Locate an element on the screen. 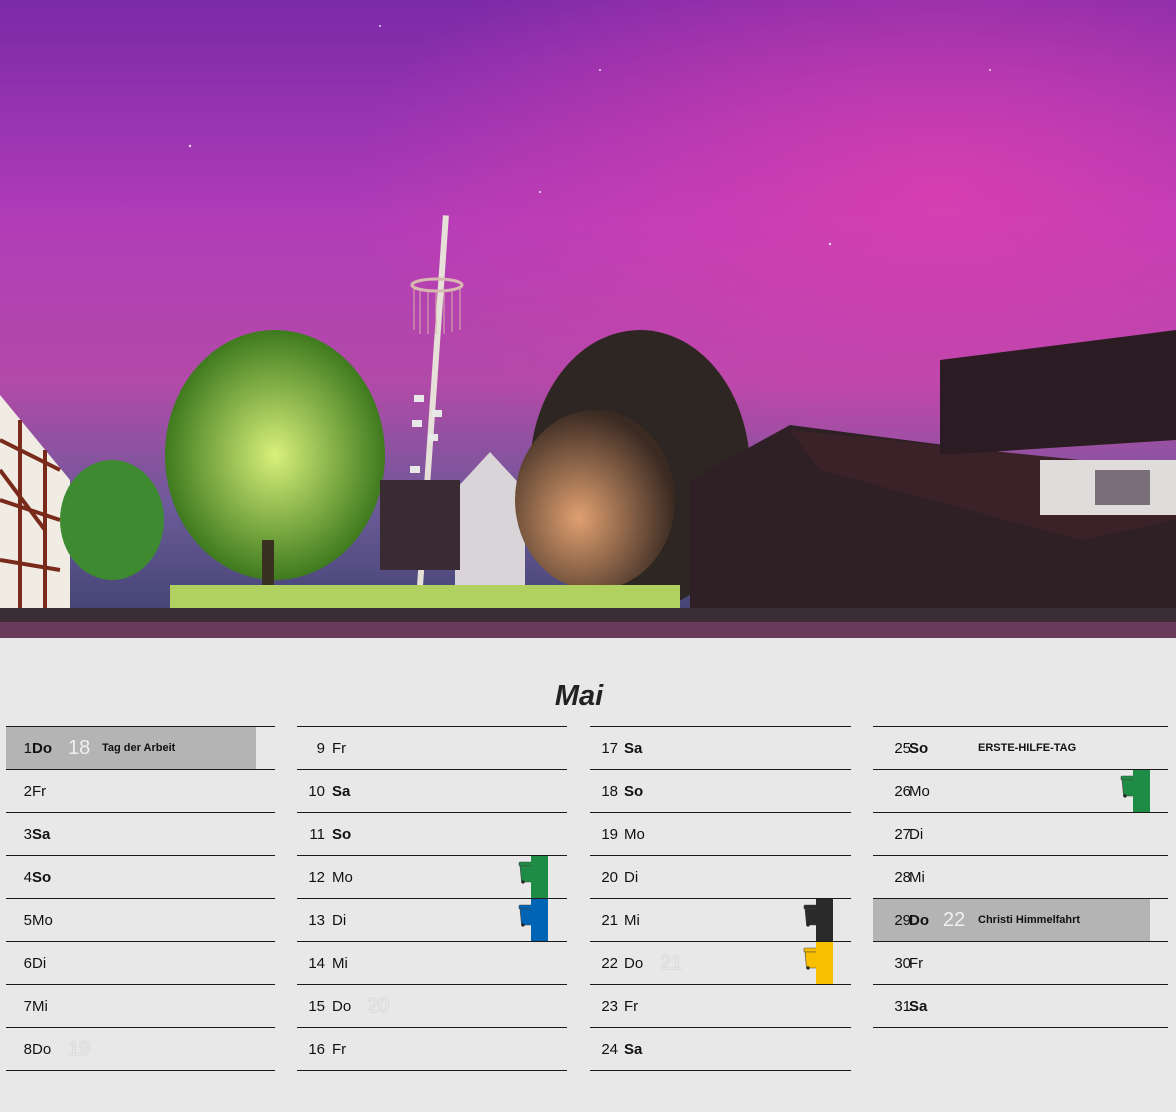  day-number: 26 is located at coordinates (902, 791).